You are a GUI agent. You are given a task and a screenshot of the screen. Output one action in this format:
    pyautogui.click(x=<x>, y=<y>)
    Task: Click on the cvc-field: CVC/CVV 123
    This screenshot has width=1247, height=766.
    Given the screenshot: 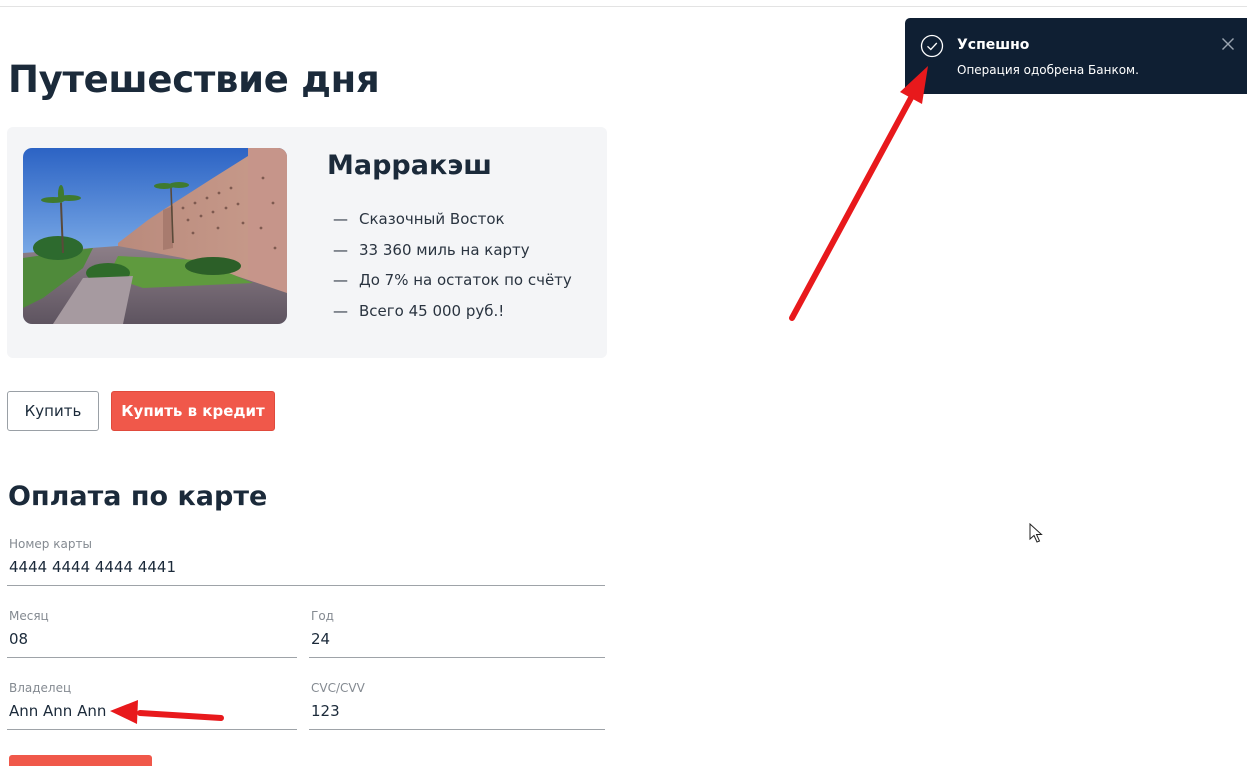 What is the action you would take?
    pyautogui.click(x=457, y=705)
    